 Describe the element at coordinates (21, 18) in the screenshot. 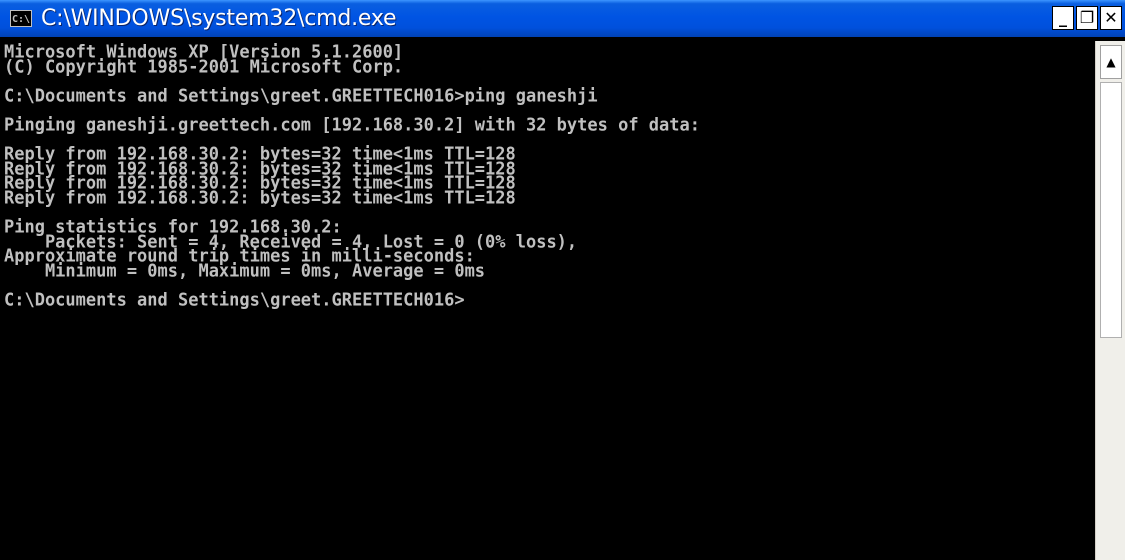

I see `cmd-app-icon: C:\` at that location.